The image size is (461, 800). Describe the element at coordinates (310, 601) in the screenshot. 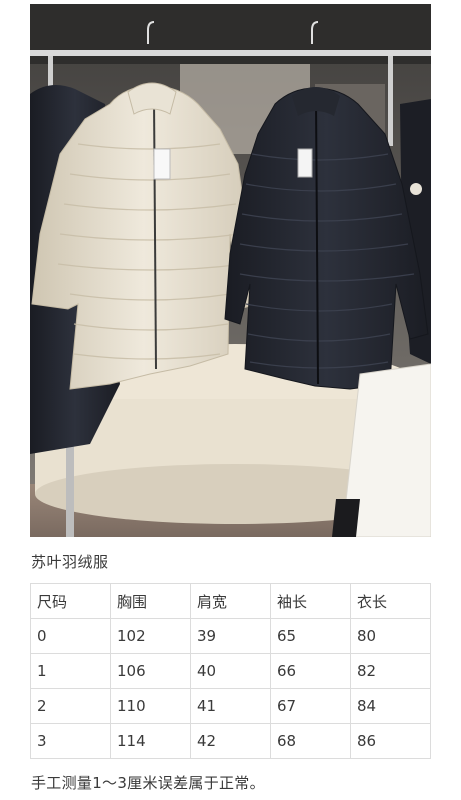

I see `header-sleeve: 袖长` at that location.